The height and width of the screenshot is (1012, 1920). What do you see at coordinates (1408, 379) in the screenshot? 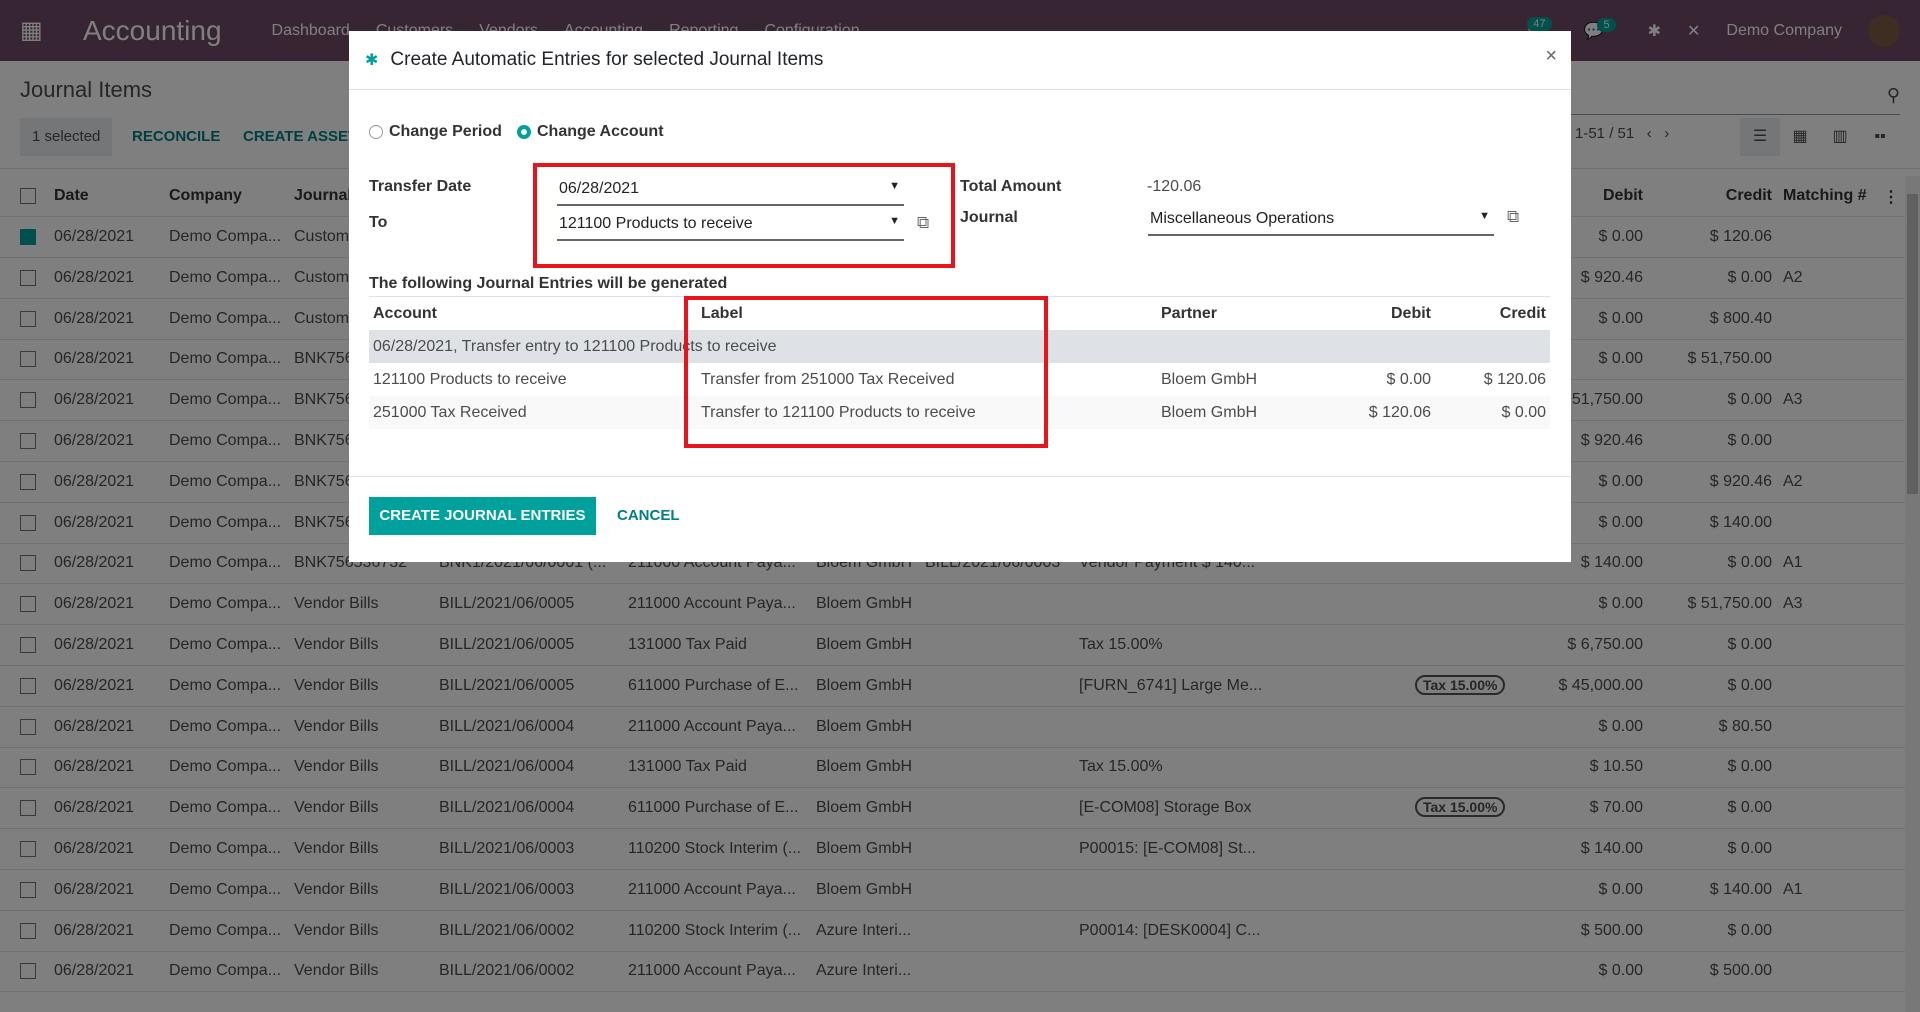
I see `cell-debit: $ 0.00` at bounding box center [1408, 379].